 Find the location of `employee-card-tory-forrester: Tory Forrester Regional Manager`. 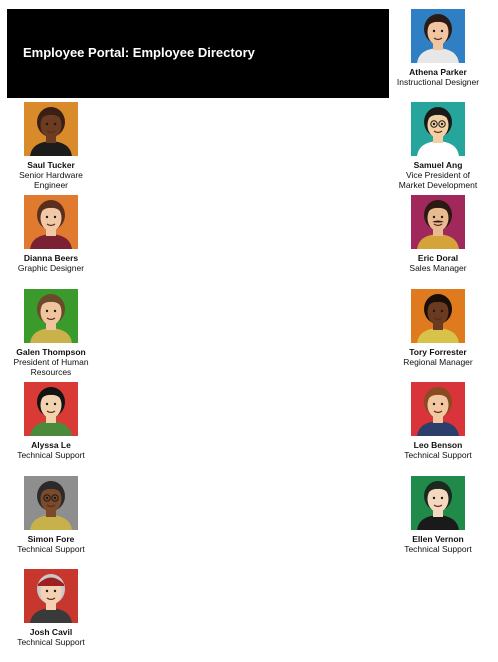

employee-card-tory-forrester: Tory Forrester Regional Manager is located at coordinates (438, 328).